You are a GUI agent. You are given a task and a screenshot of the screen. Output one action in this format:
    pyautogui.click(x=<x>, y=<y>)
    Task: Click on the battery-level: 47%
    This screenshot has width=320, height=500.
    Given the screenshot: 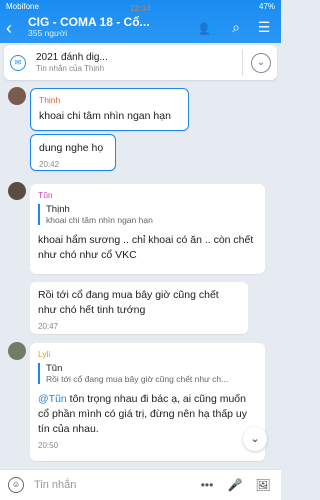 What is the action you would take?
    pyautogui.click(x=267, y=6)
    